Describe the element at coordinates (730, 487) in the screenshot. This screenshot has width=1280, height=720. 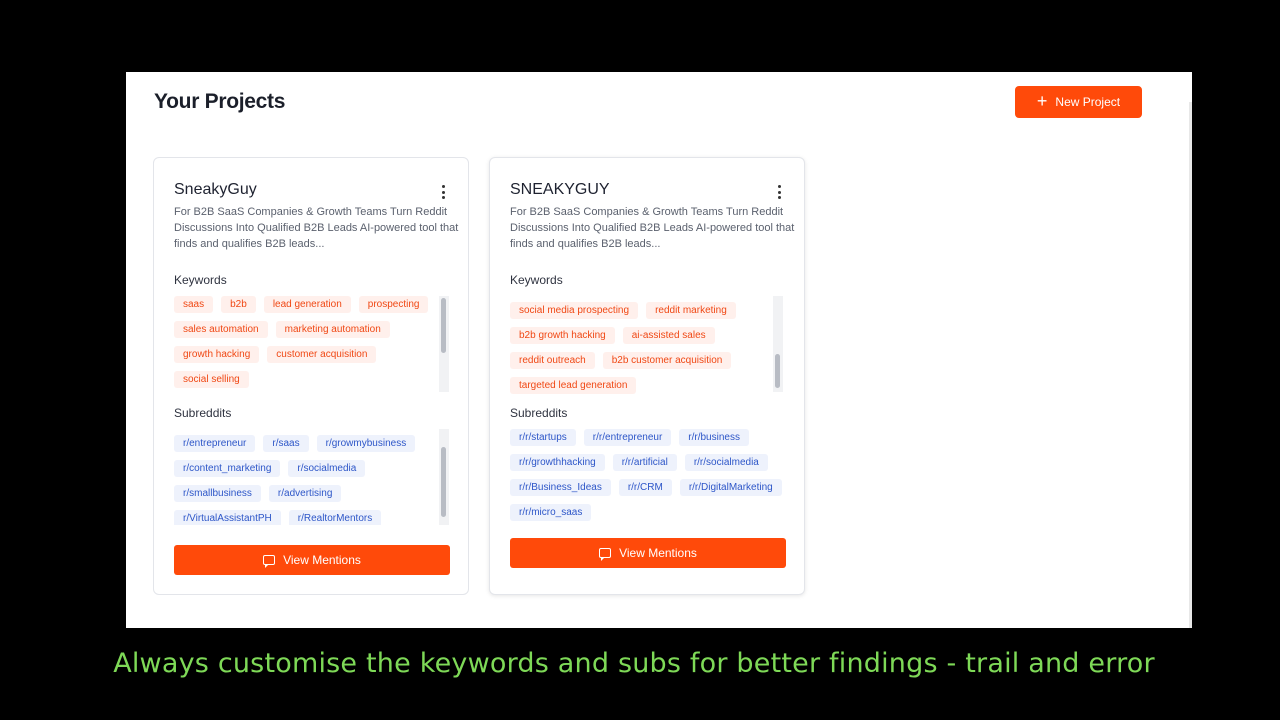
I see `subreddit-tag: r/r/DigitalMarketing` at that location.